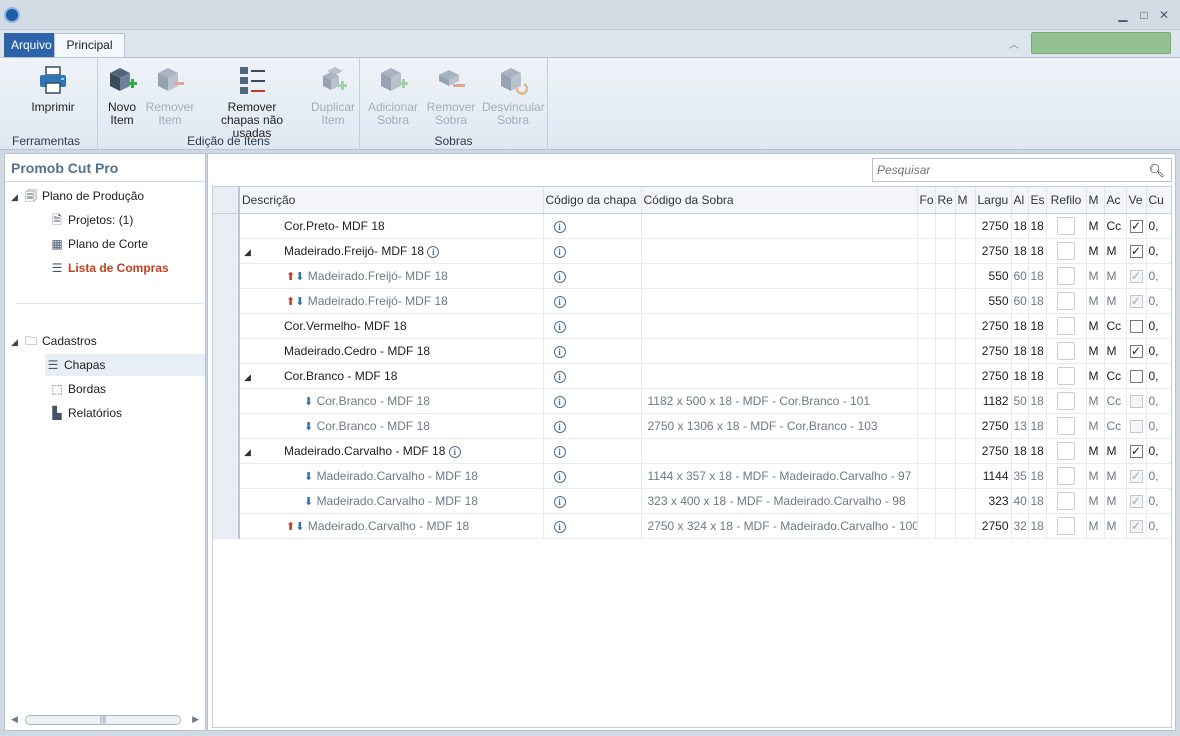 This screenshot has width=1180, height=736. Describe the element at coordinates (1037, 200) in the screenshot. I see `column-header: Es` at that location.